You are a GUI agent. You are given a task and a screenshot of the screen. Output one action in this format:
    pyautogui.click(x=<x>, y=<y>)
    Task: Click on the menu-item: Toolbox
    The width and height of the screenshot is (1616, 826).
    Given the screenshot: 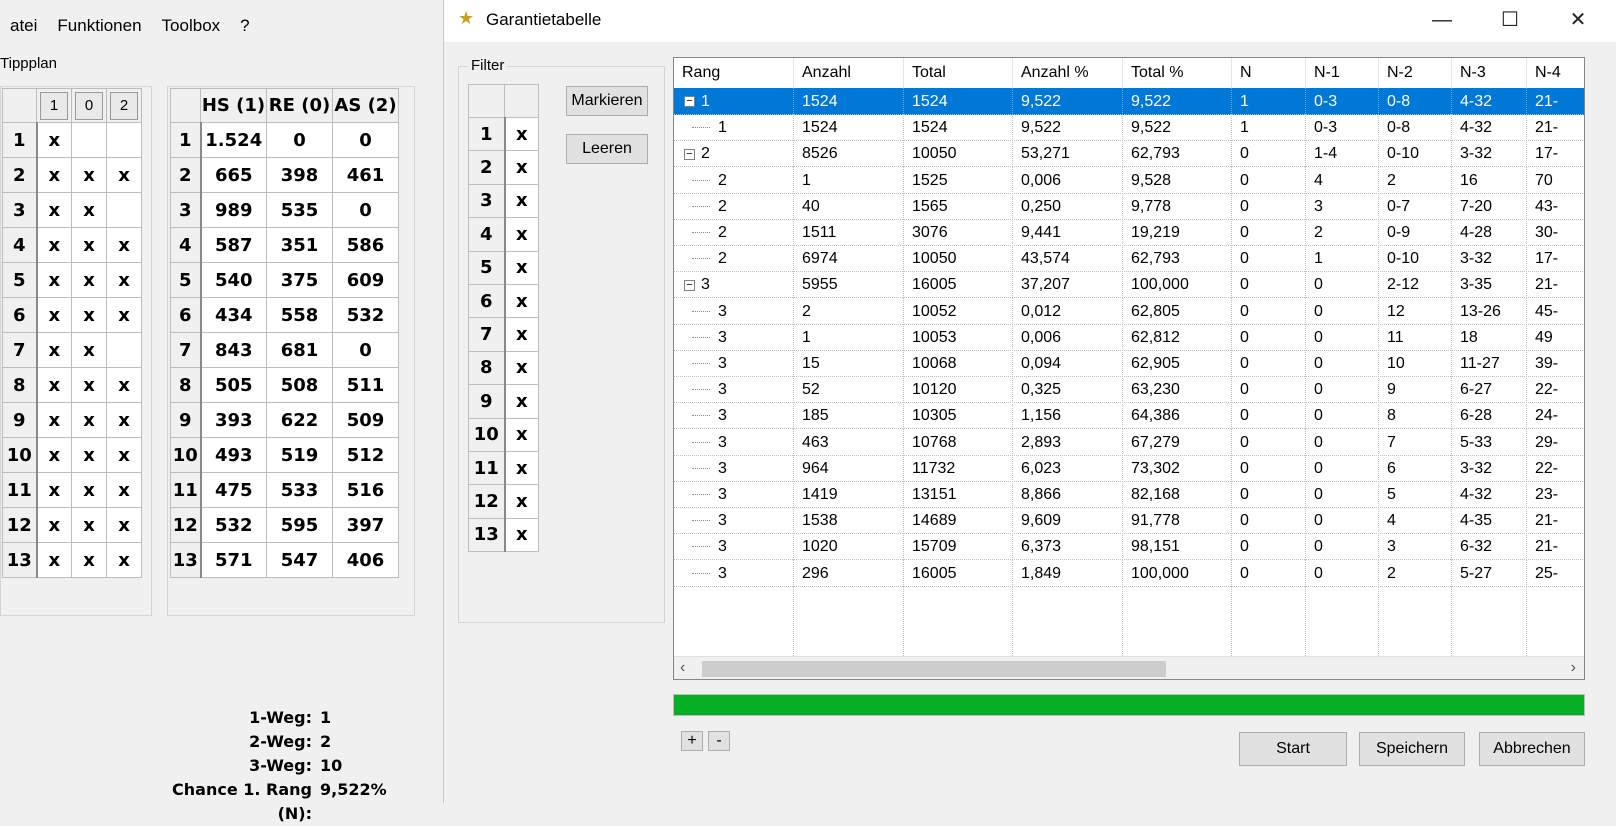 What is the action you would take?
    pyautogui.click(x=191, y=26)
    